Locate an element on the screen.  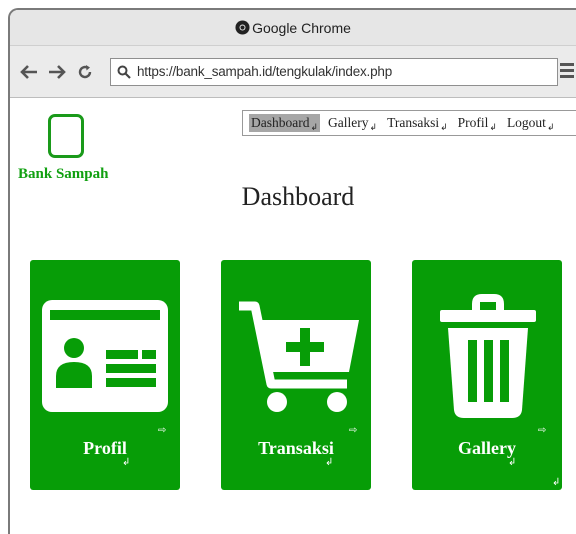
back-arrow-icon is located at coordinates (28, 71).